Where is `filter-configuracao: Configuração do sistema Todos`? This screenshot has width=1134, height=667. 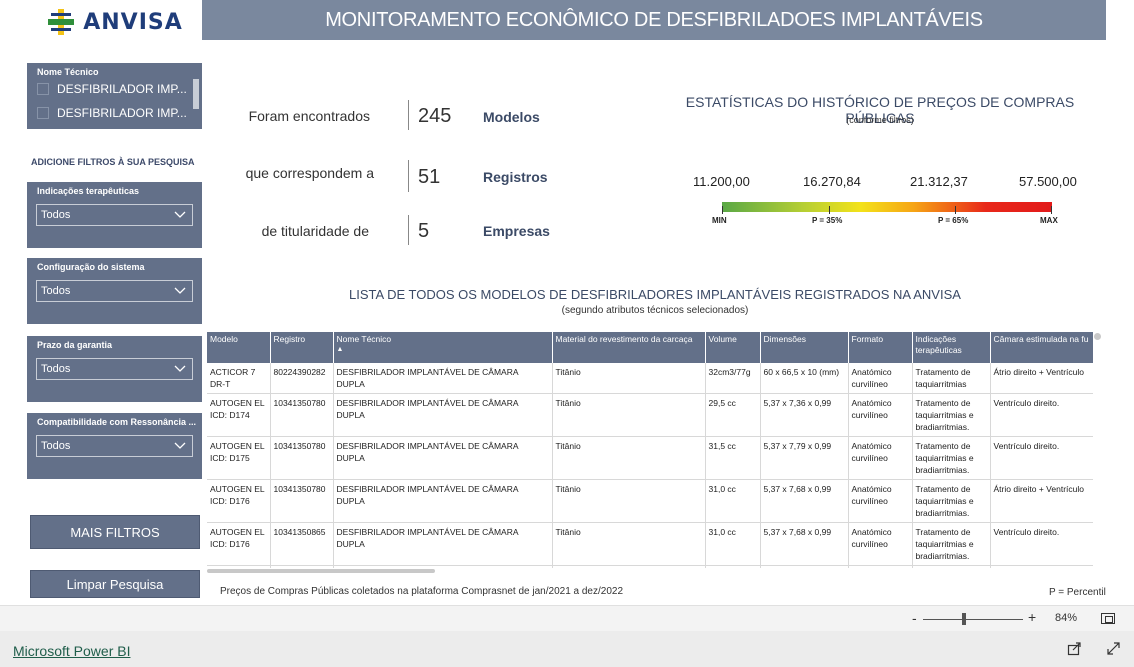
filter-configuracao: Configuração do sistema Todos is located at coordinates (114, 291).